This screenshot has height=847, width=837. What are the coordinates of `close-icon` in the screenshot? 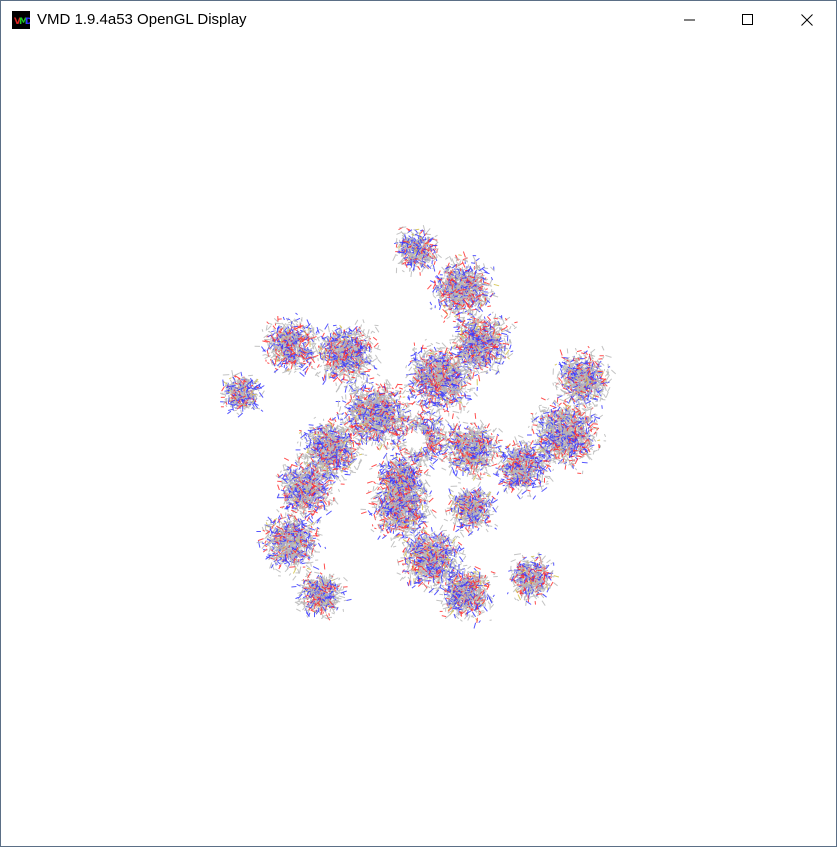 It's located at (807, 20).